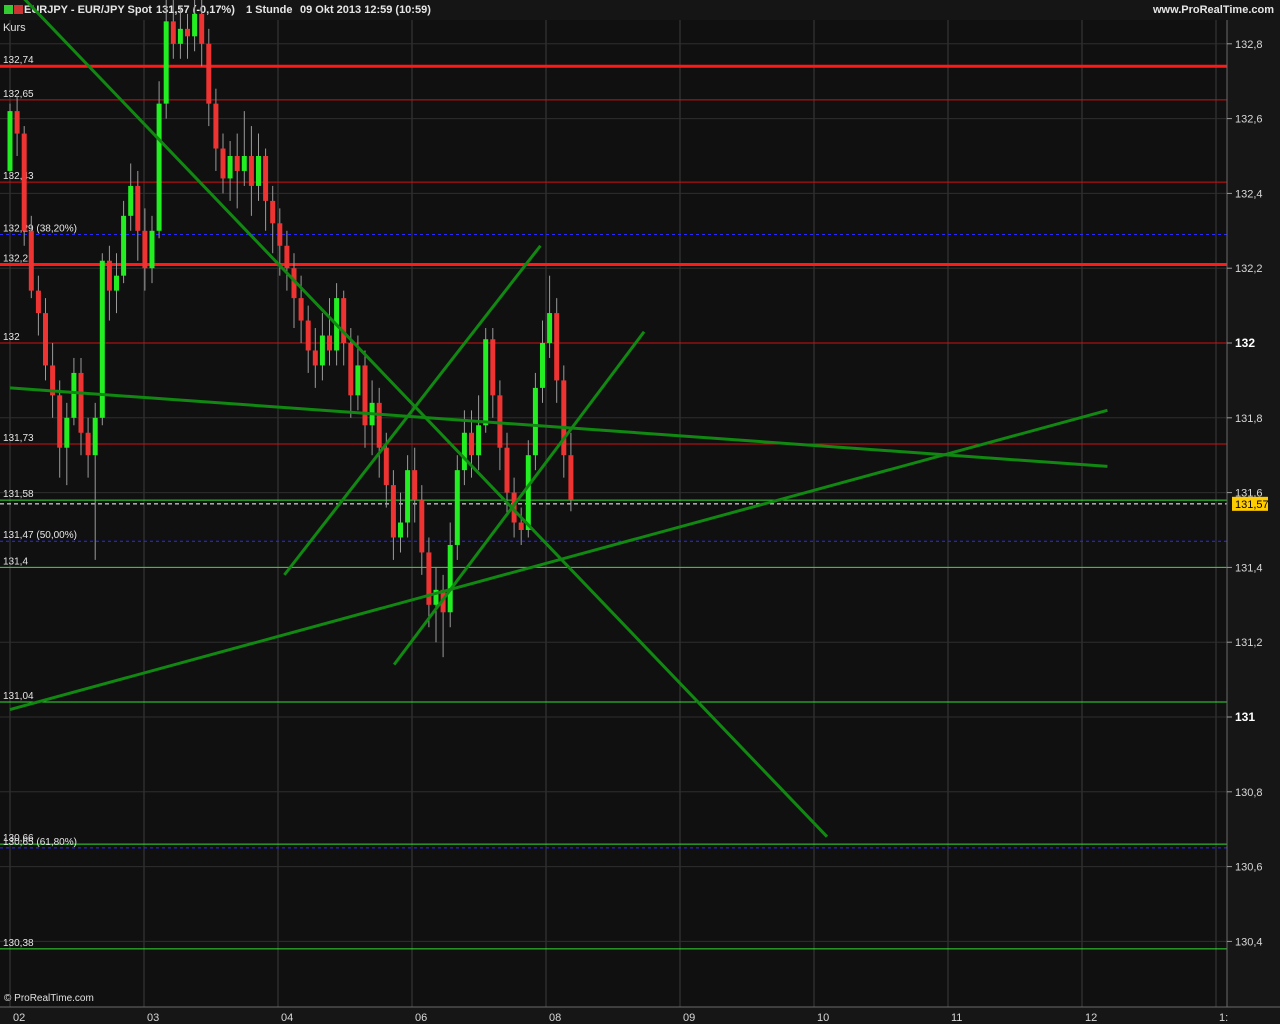 The image size is (1280, 1024). What do you see at coordinates (18, 494) in the screenshot?
I see `level-label: 131,58` at bounding box center [18, 494].